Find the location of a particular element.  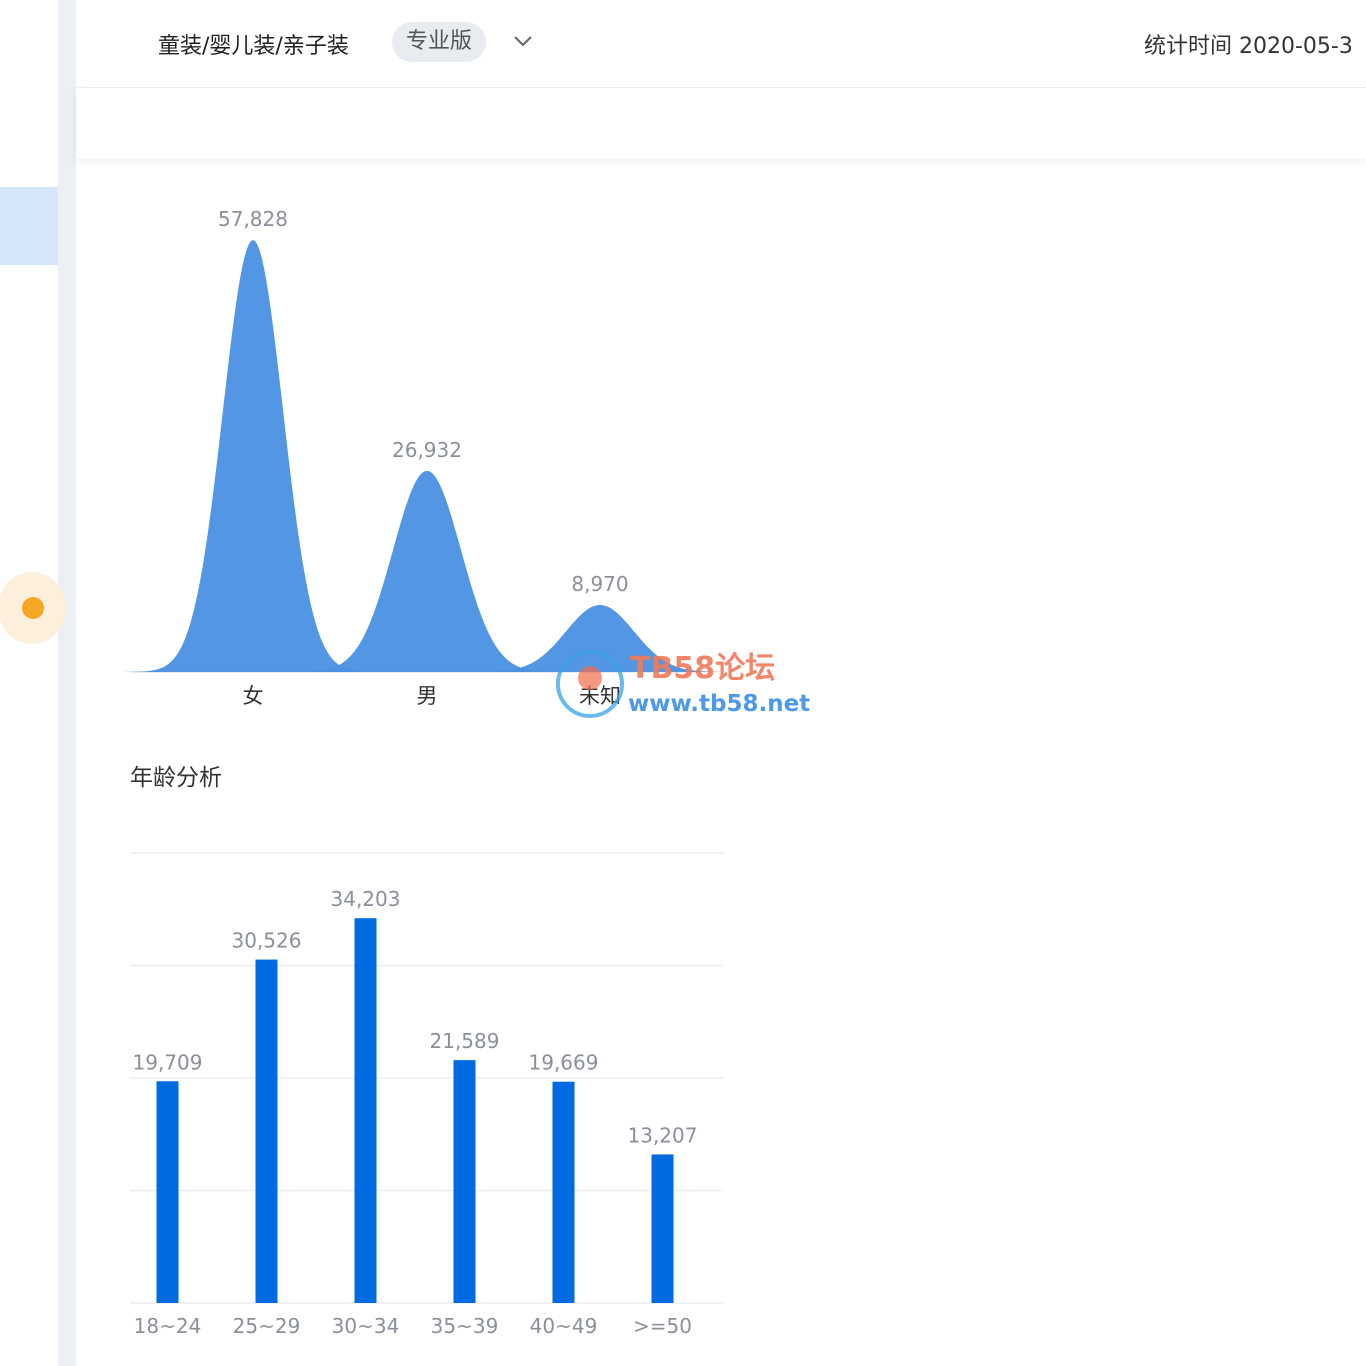

age-category-label-4: 40~49 is located at coordinates (564, 1326).